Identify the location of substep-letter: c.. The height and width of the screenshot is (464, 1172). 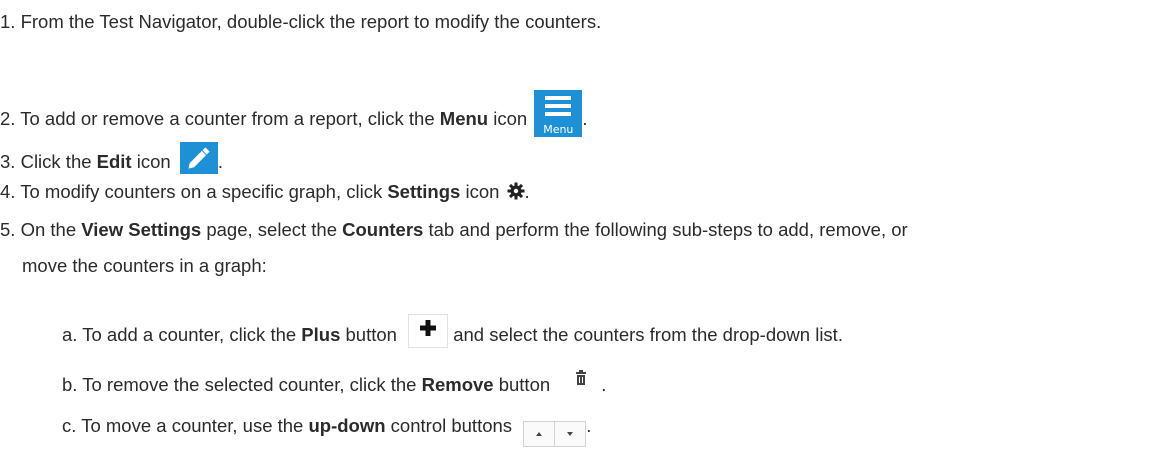
(69, 425).